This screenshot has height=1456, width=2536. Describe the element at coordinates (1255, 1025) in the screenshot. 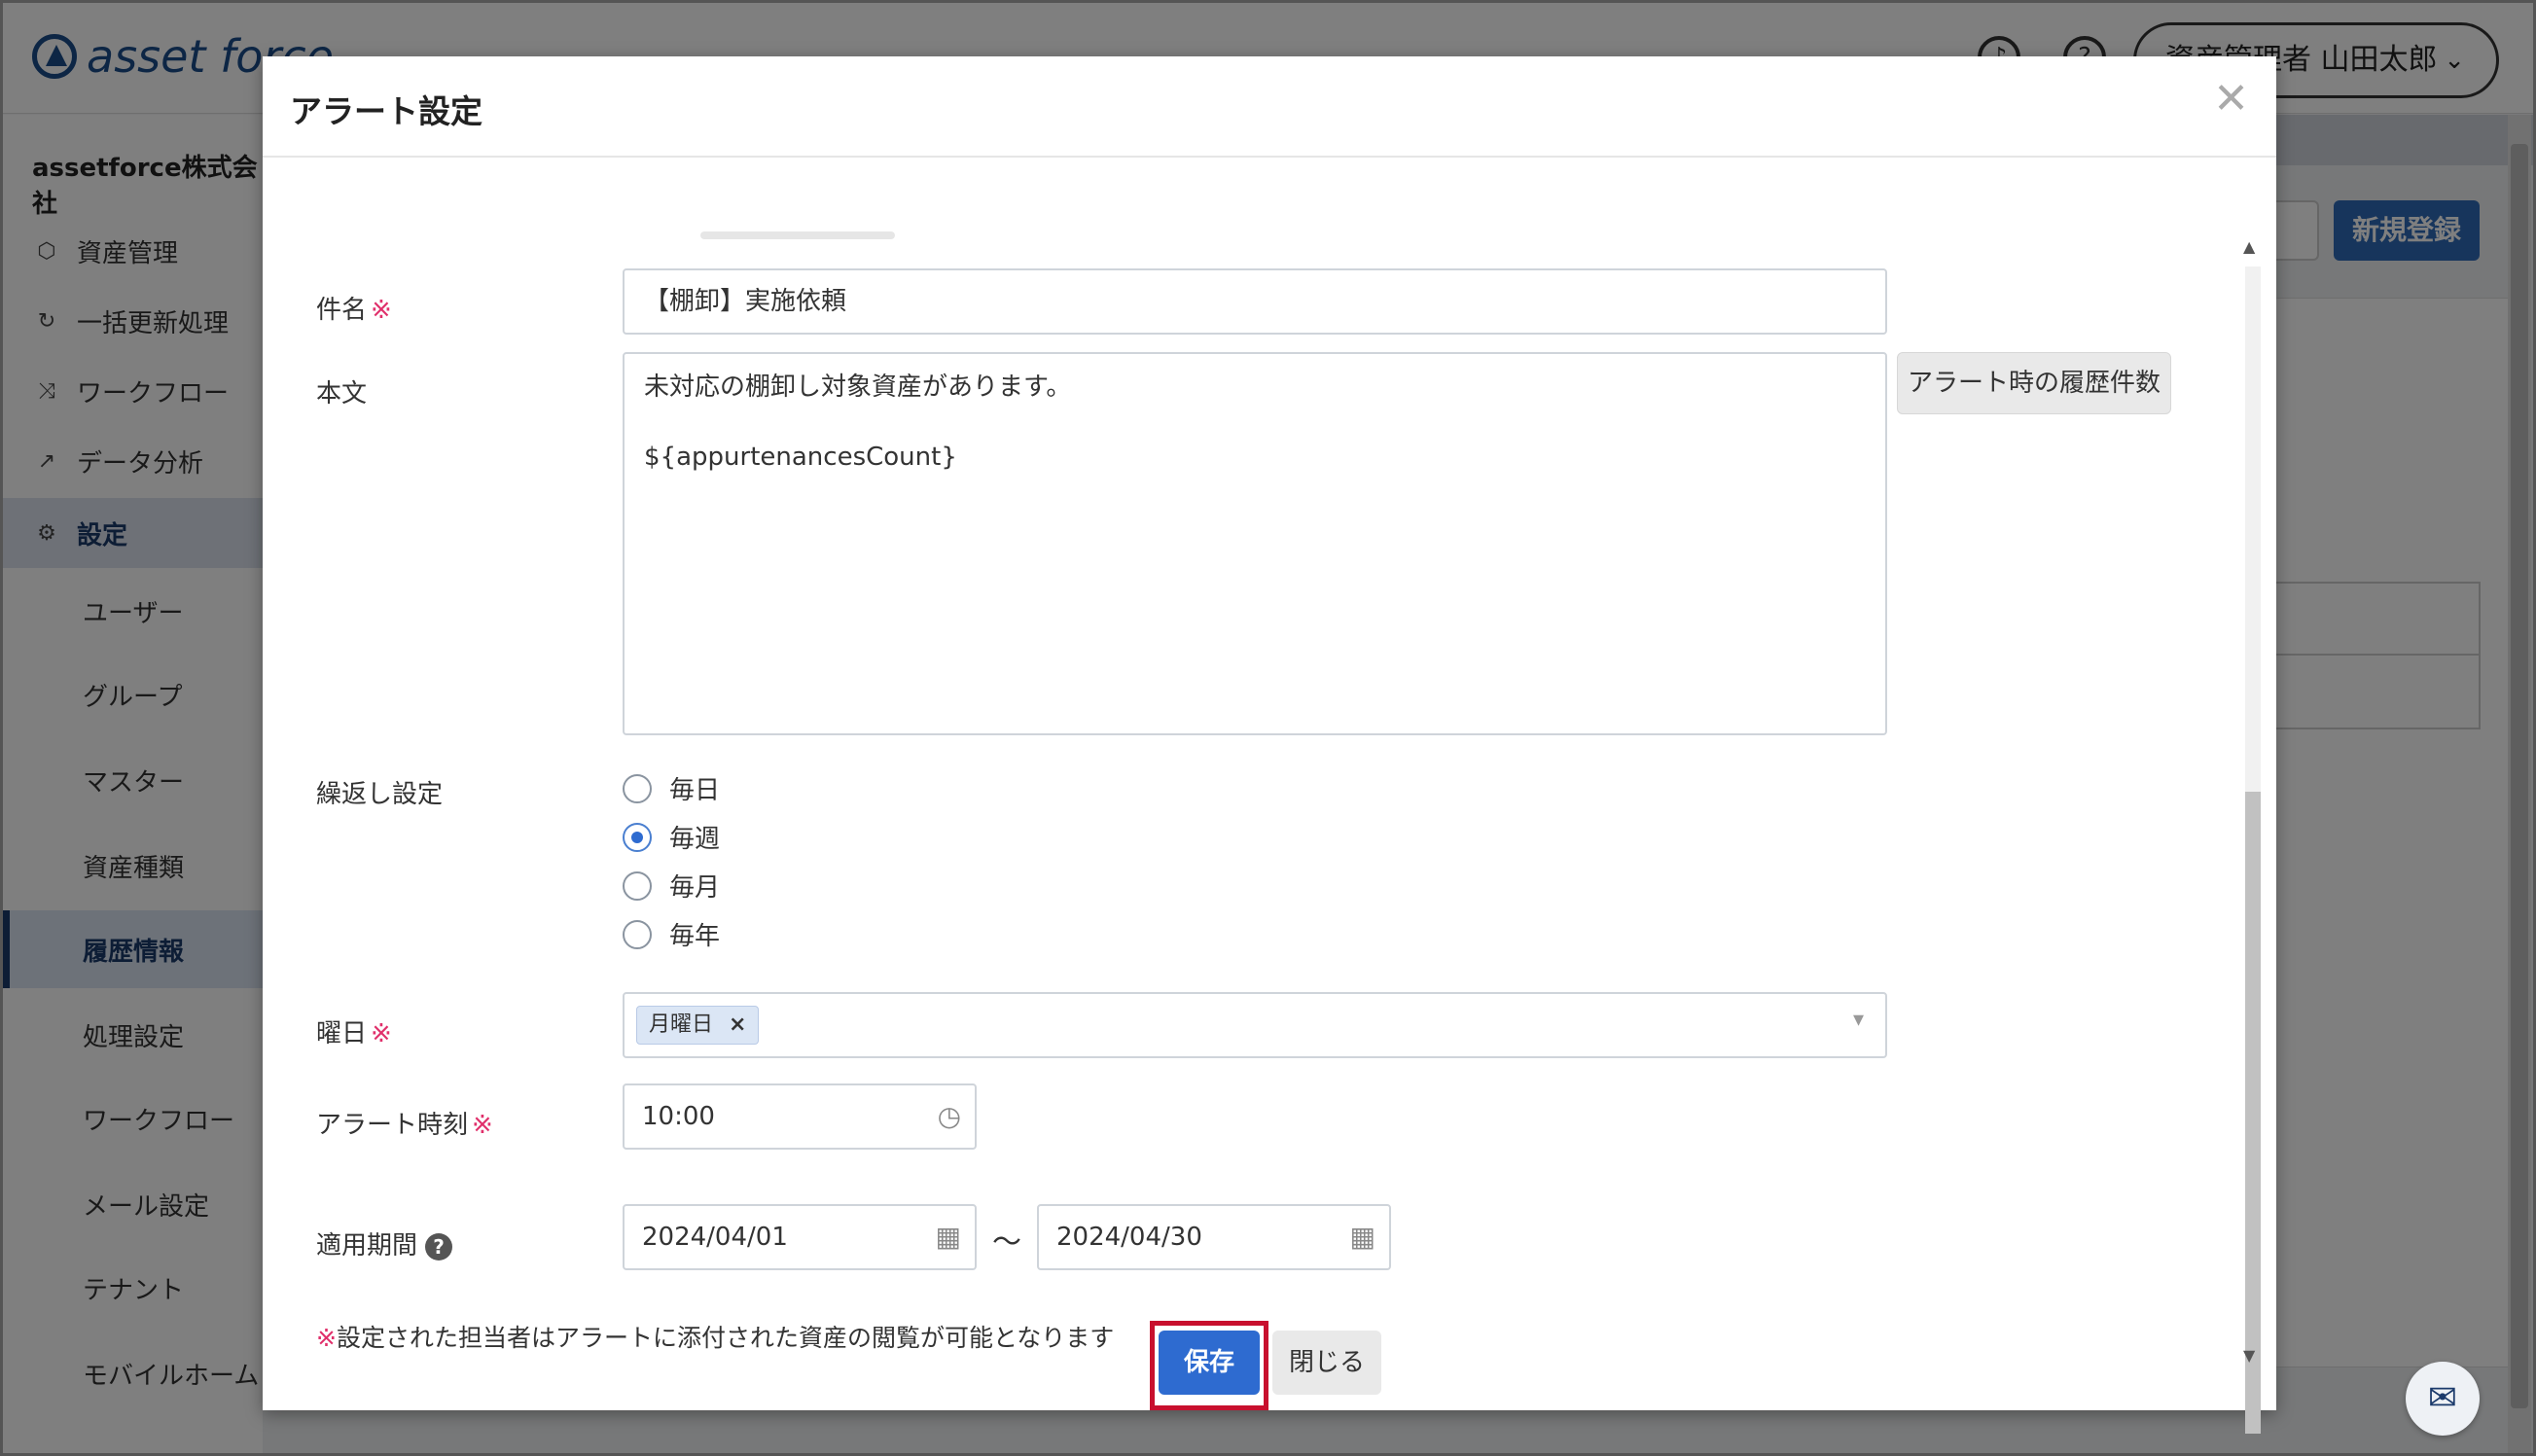

I see `weekday-select: 月曜日 × ▾` at that location.